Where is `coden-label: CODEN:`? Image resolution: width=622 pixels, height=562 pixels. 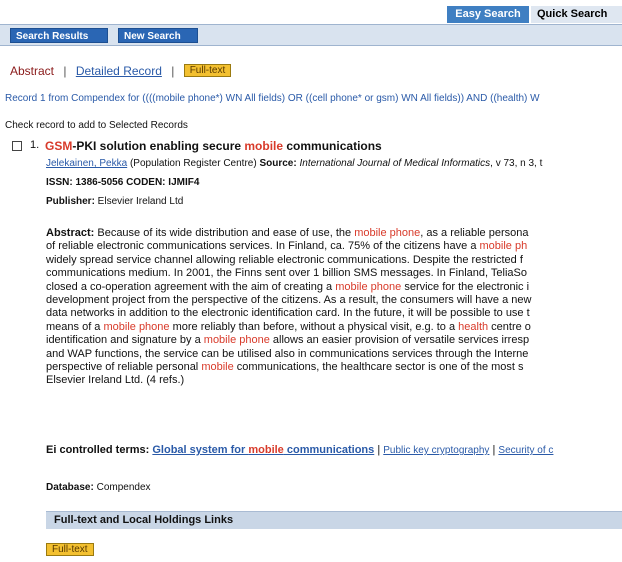 coden-label: CODEN: is located at coordinates (146, 182).